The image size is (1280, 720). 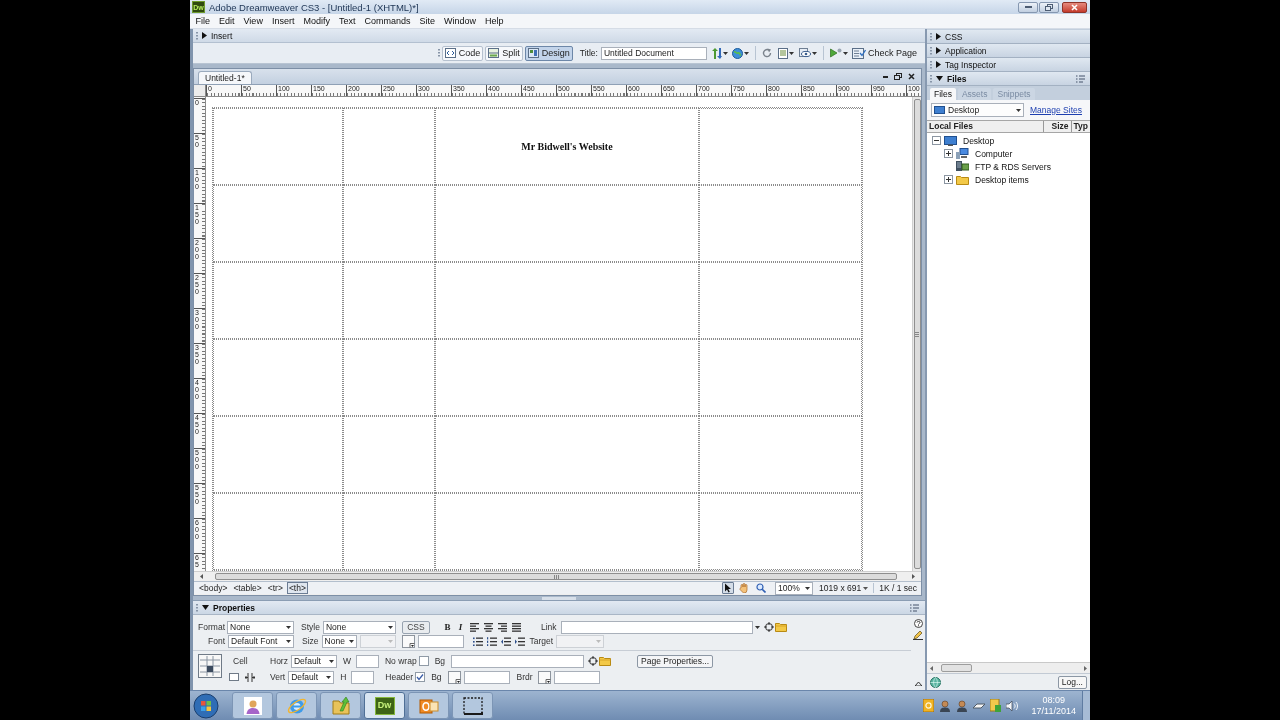 What do you see at coordinates (313, 661) in the screenshot?
I see `horizontal-align-dropdown: Default` at bounding box center [313, 661].